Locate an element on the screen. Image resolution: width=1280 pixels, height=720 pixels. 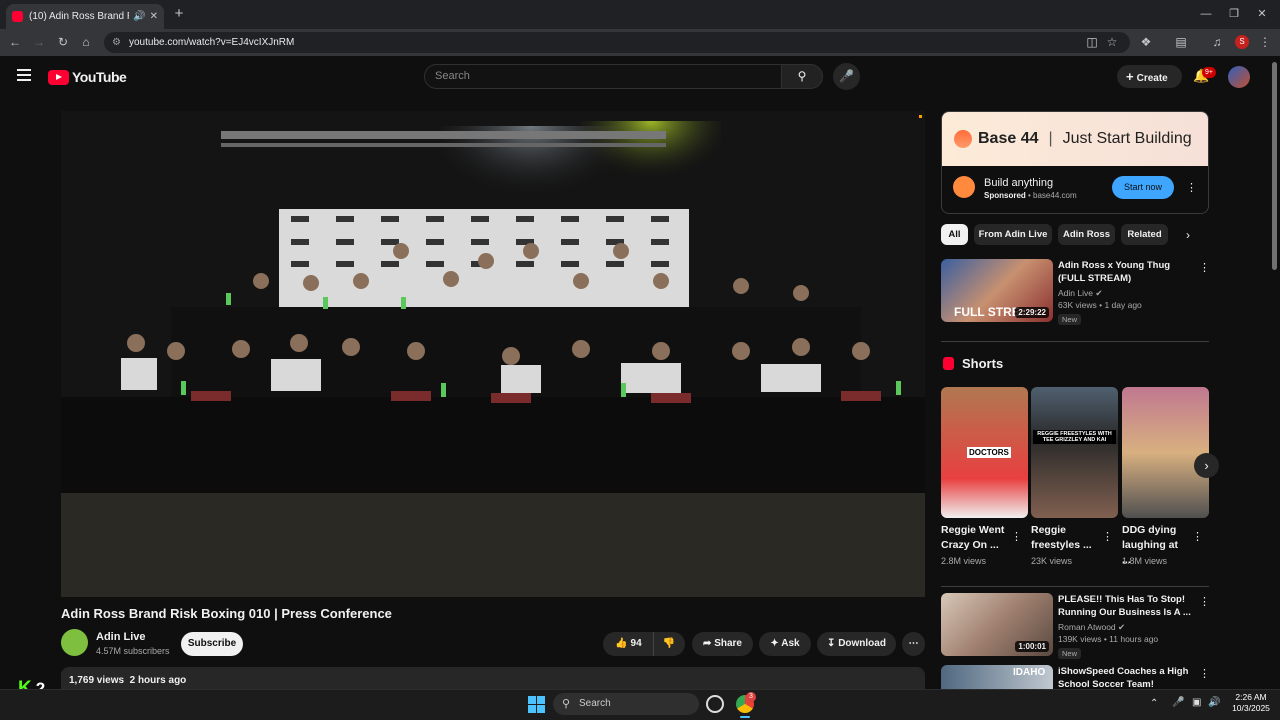
search-input: Search is located at coordinates (603, 76).